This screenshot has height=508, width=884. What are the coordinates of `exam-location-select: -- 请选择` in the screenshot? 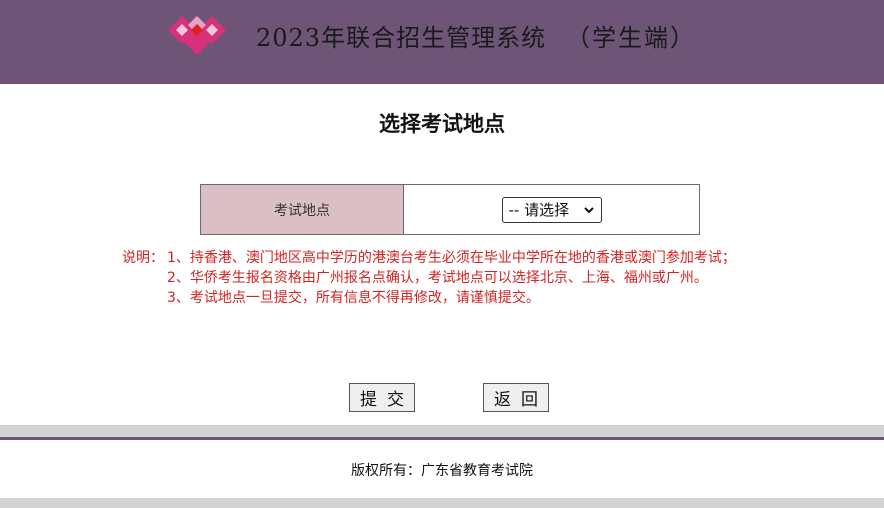 It's located at (551, 209).